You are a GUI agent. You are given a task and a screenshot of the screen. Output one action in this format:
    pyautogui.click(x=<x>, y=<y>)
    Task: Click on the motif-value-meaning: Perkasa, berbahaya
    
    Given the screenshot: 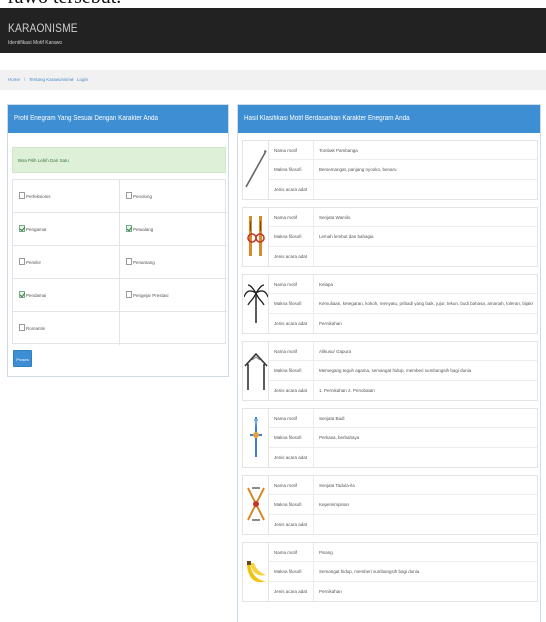 What is the action you would take?
    pyautogui.click(x=339, y=438)
    